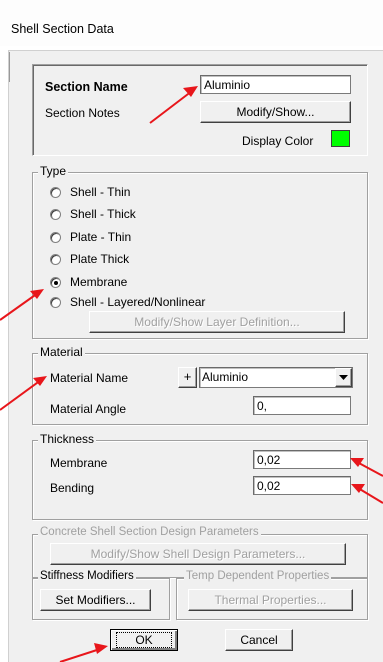  Describe the element at coordinates (55, 214) in the screenshot. I see `radio-shell-thick` at that location.